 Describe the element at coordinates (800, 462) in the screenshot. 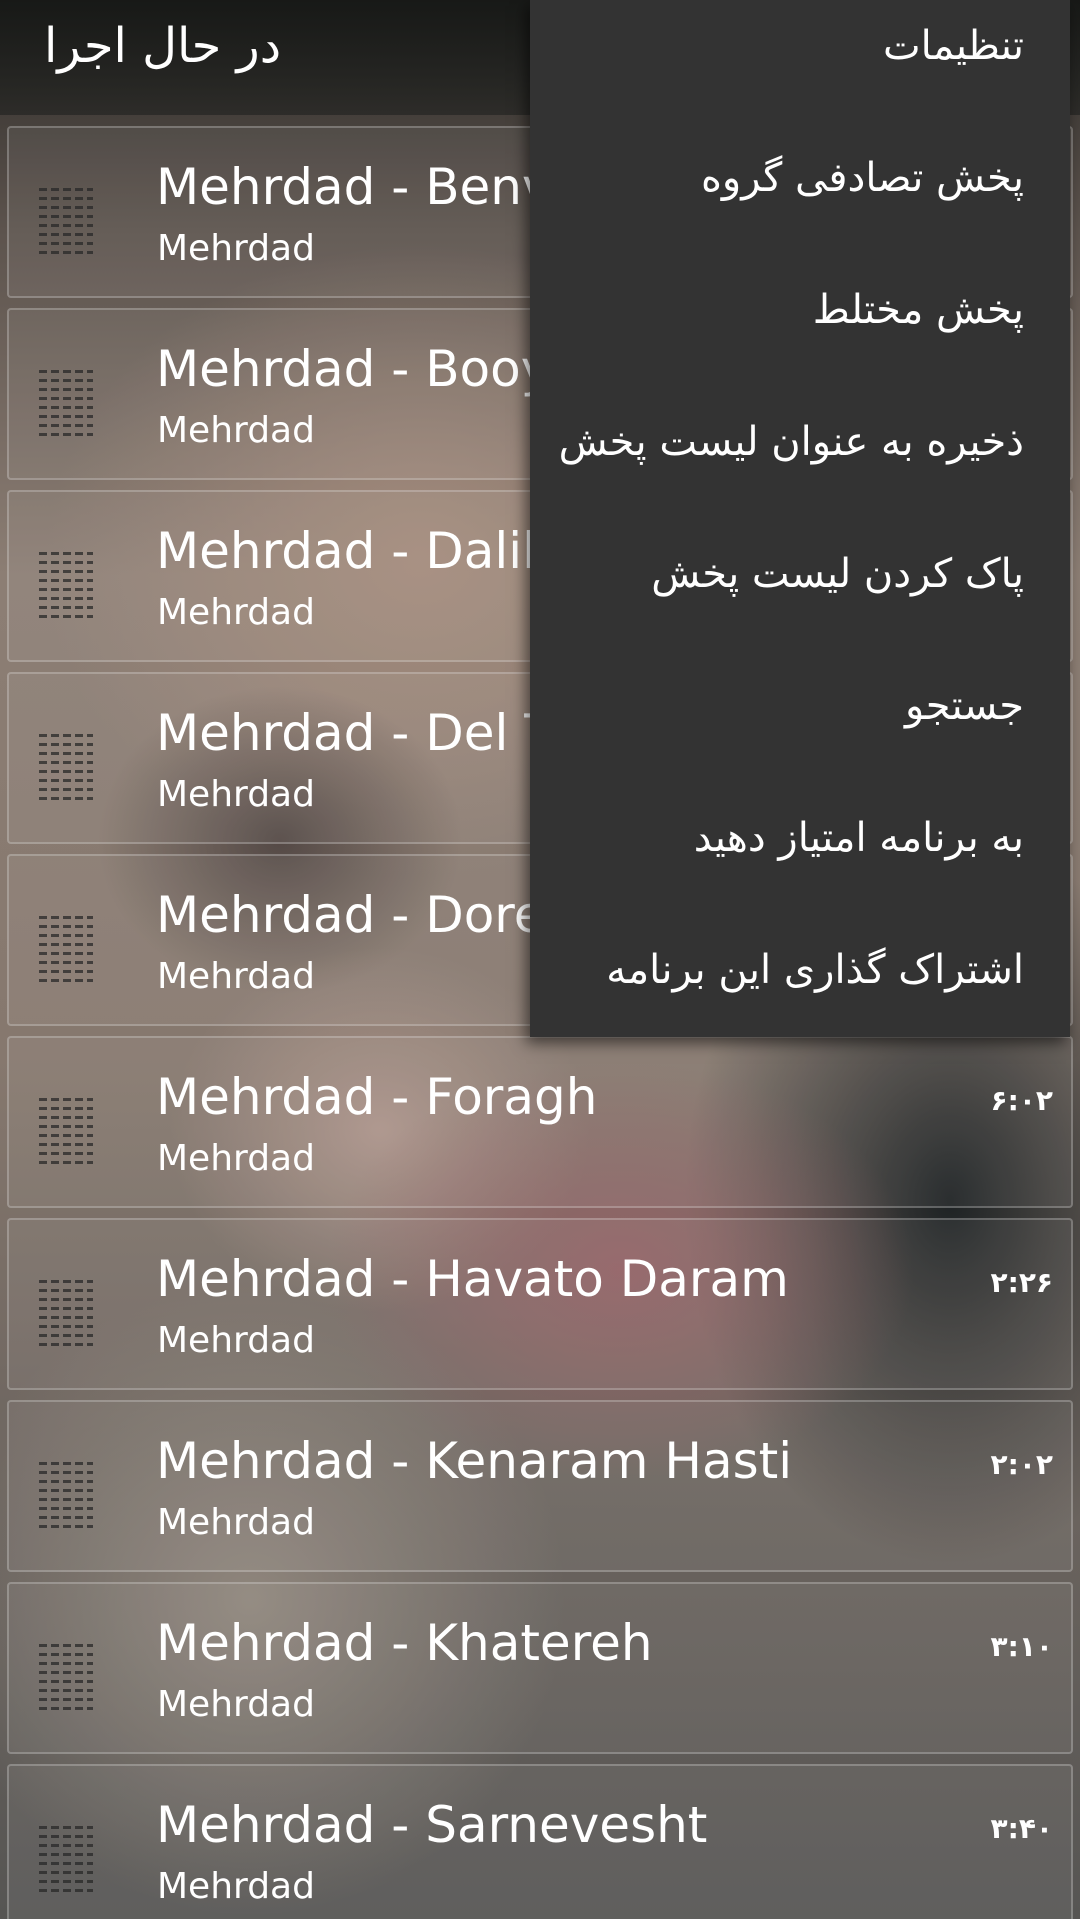

I see `menu-item-save-as-playlist: ذخیره به عنوان لیست پخش` at that location.